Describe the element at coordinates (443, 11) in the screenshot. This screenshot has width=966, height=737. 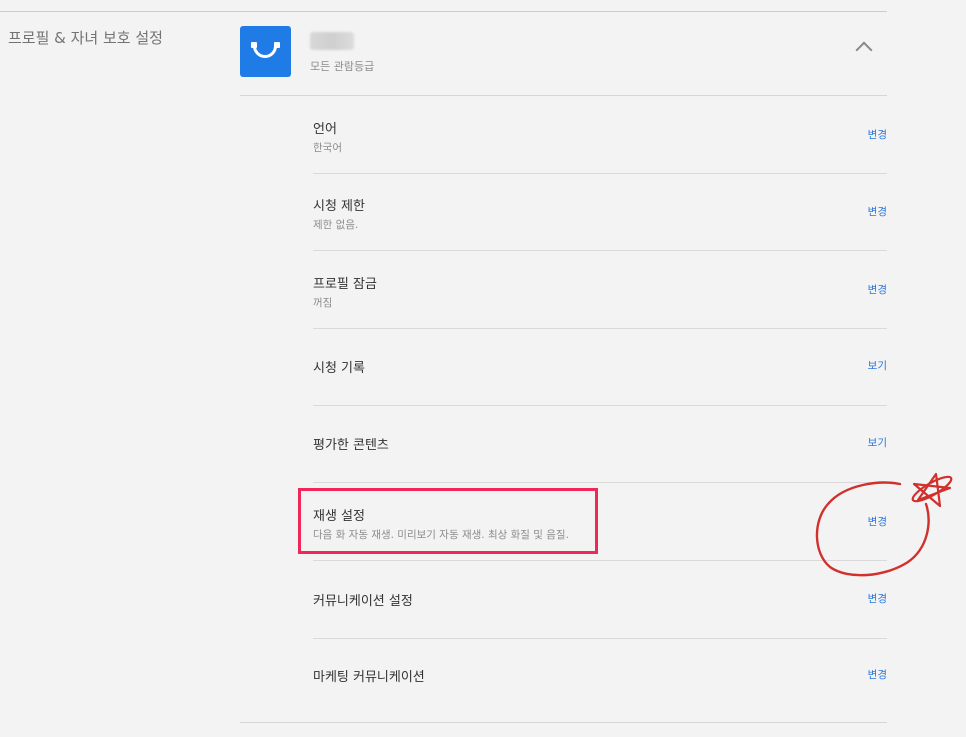
I see `top-divider` at that location.